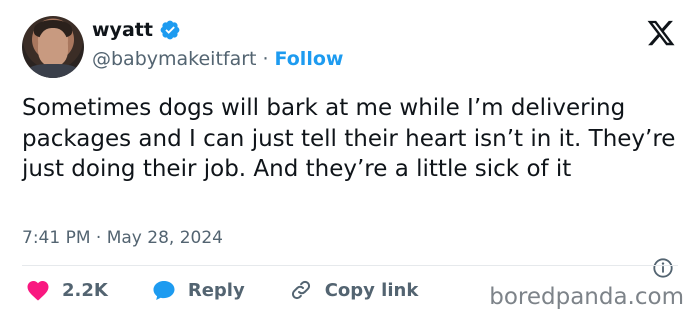 Image resolution: width=700 pixels, height=318 pixels. What do you see at coordinates (85, 290) in the screenshot?
I see `like-count: 2.2K` at bounding box center [85, 290].